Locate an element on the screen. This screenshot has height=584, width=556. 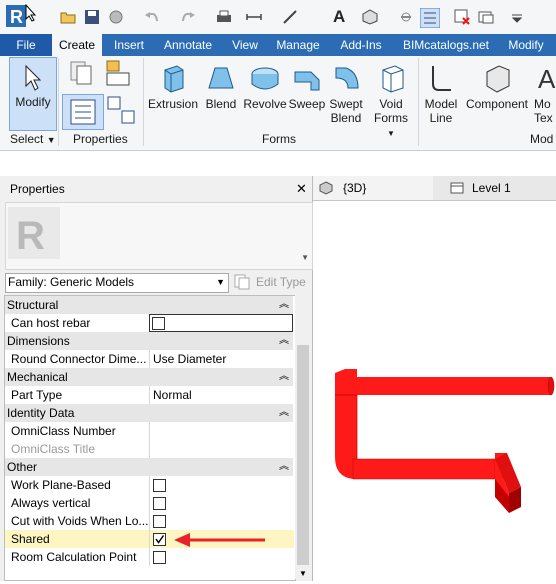
void-forms-button: Void Forms ▼ is located at coordinates (391, 101).